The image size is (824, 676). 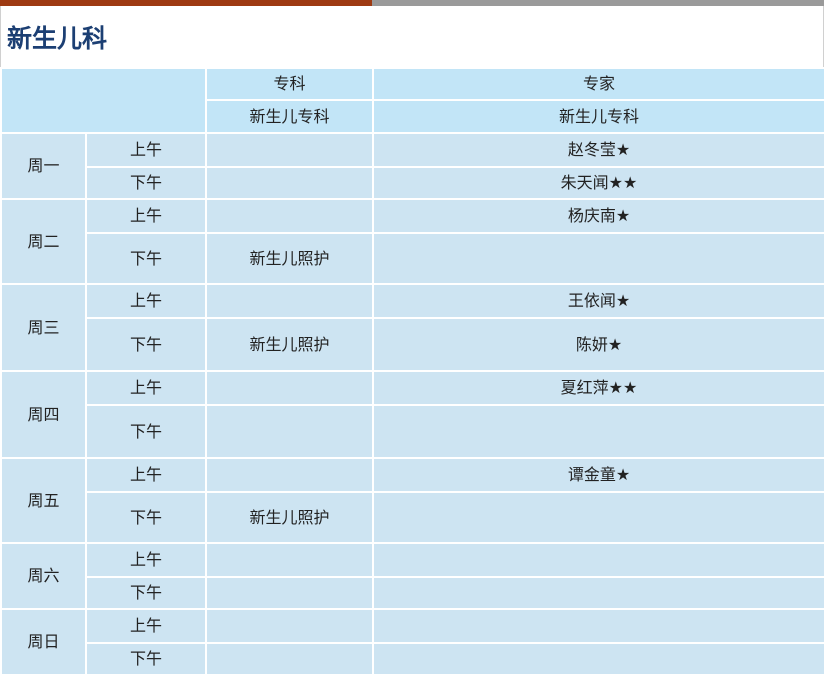 I want to click on table-row: 周三 上午 王依闻★, so click(x=412, y=327).